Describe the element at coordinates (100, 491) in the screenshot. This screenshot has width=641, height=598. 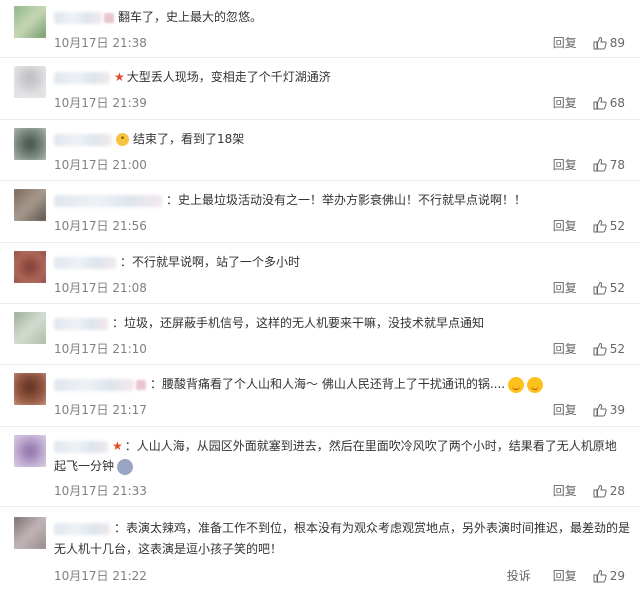
I see `timestamp: 10月17日 21:33` at that location.